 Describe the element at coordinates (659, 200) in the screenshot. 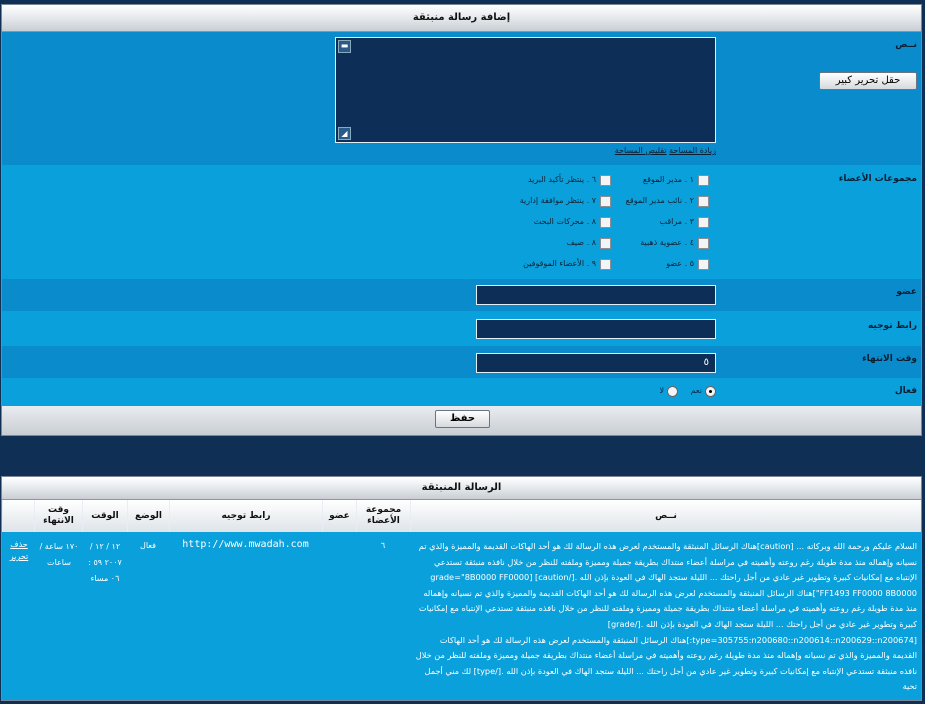

I see `group-checkbox-label: ٢ . نائب مدير الموقع` at that location.